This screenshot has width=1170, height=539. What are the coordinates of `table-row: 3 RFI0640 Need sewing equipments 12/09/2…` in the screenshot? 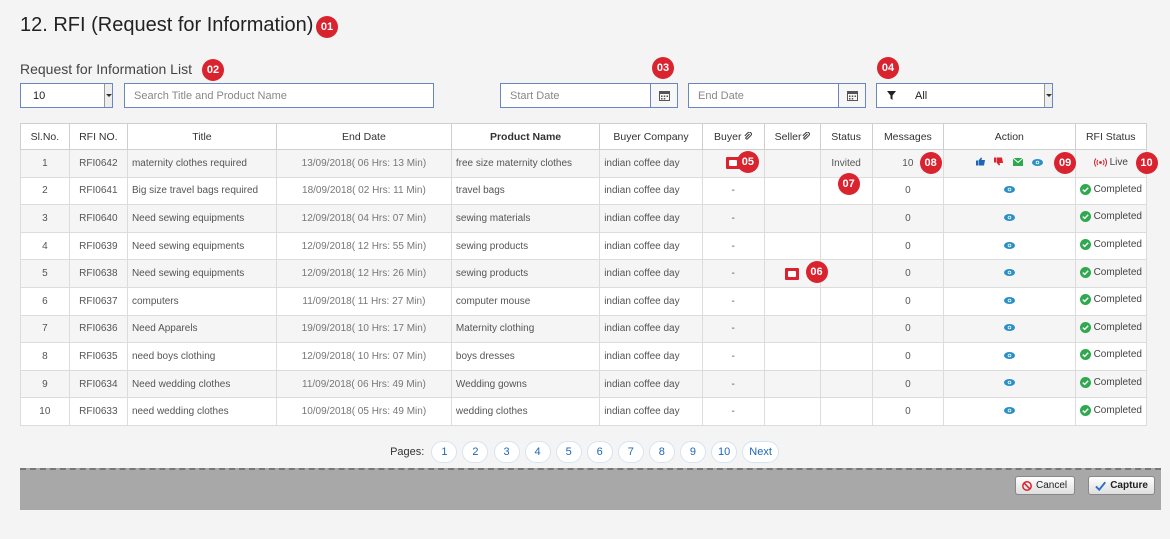 It's located at (584, 218).